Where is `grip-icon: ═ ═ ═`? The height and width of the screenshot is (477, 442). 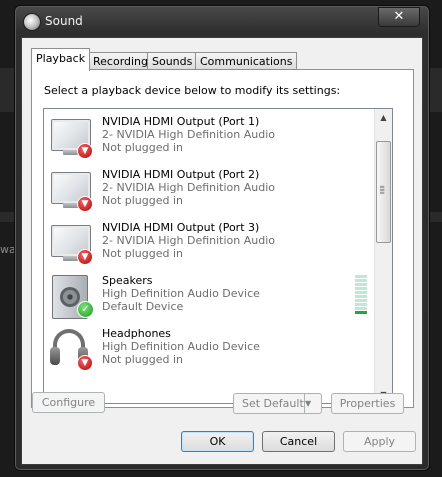 grip-icon: ═ ═ ═ is located at coordinates (382, 190).